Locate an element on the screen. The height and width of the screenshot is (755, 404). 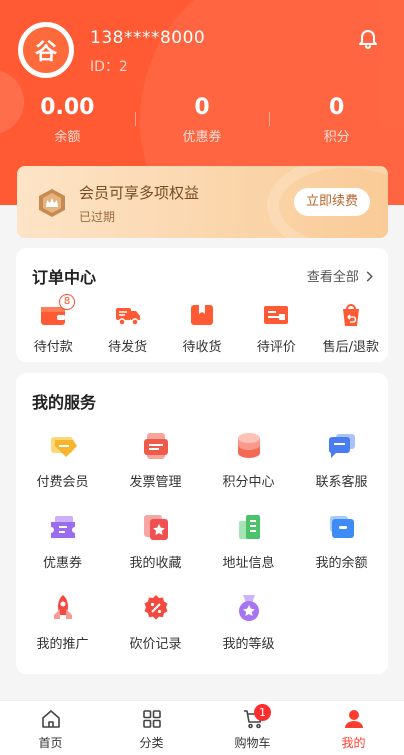
order-center-title: 订单中心 is located at coordinates (64, 277).